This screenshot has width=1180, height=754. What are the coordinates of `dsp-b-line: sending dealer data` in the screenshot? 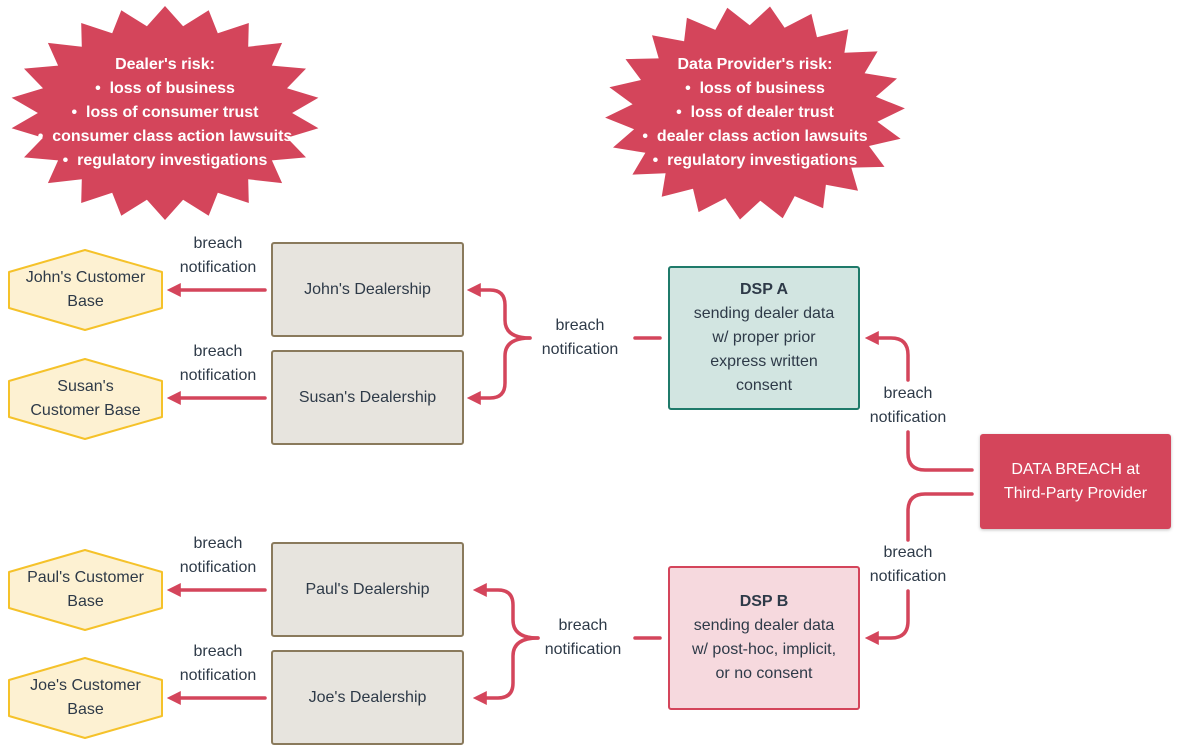 It's located at (764, 625).